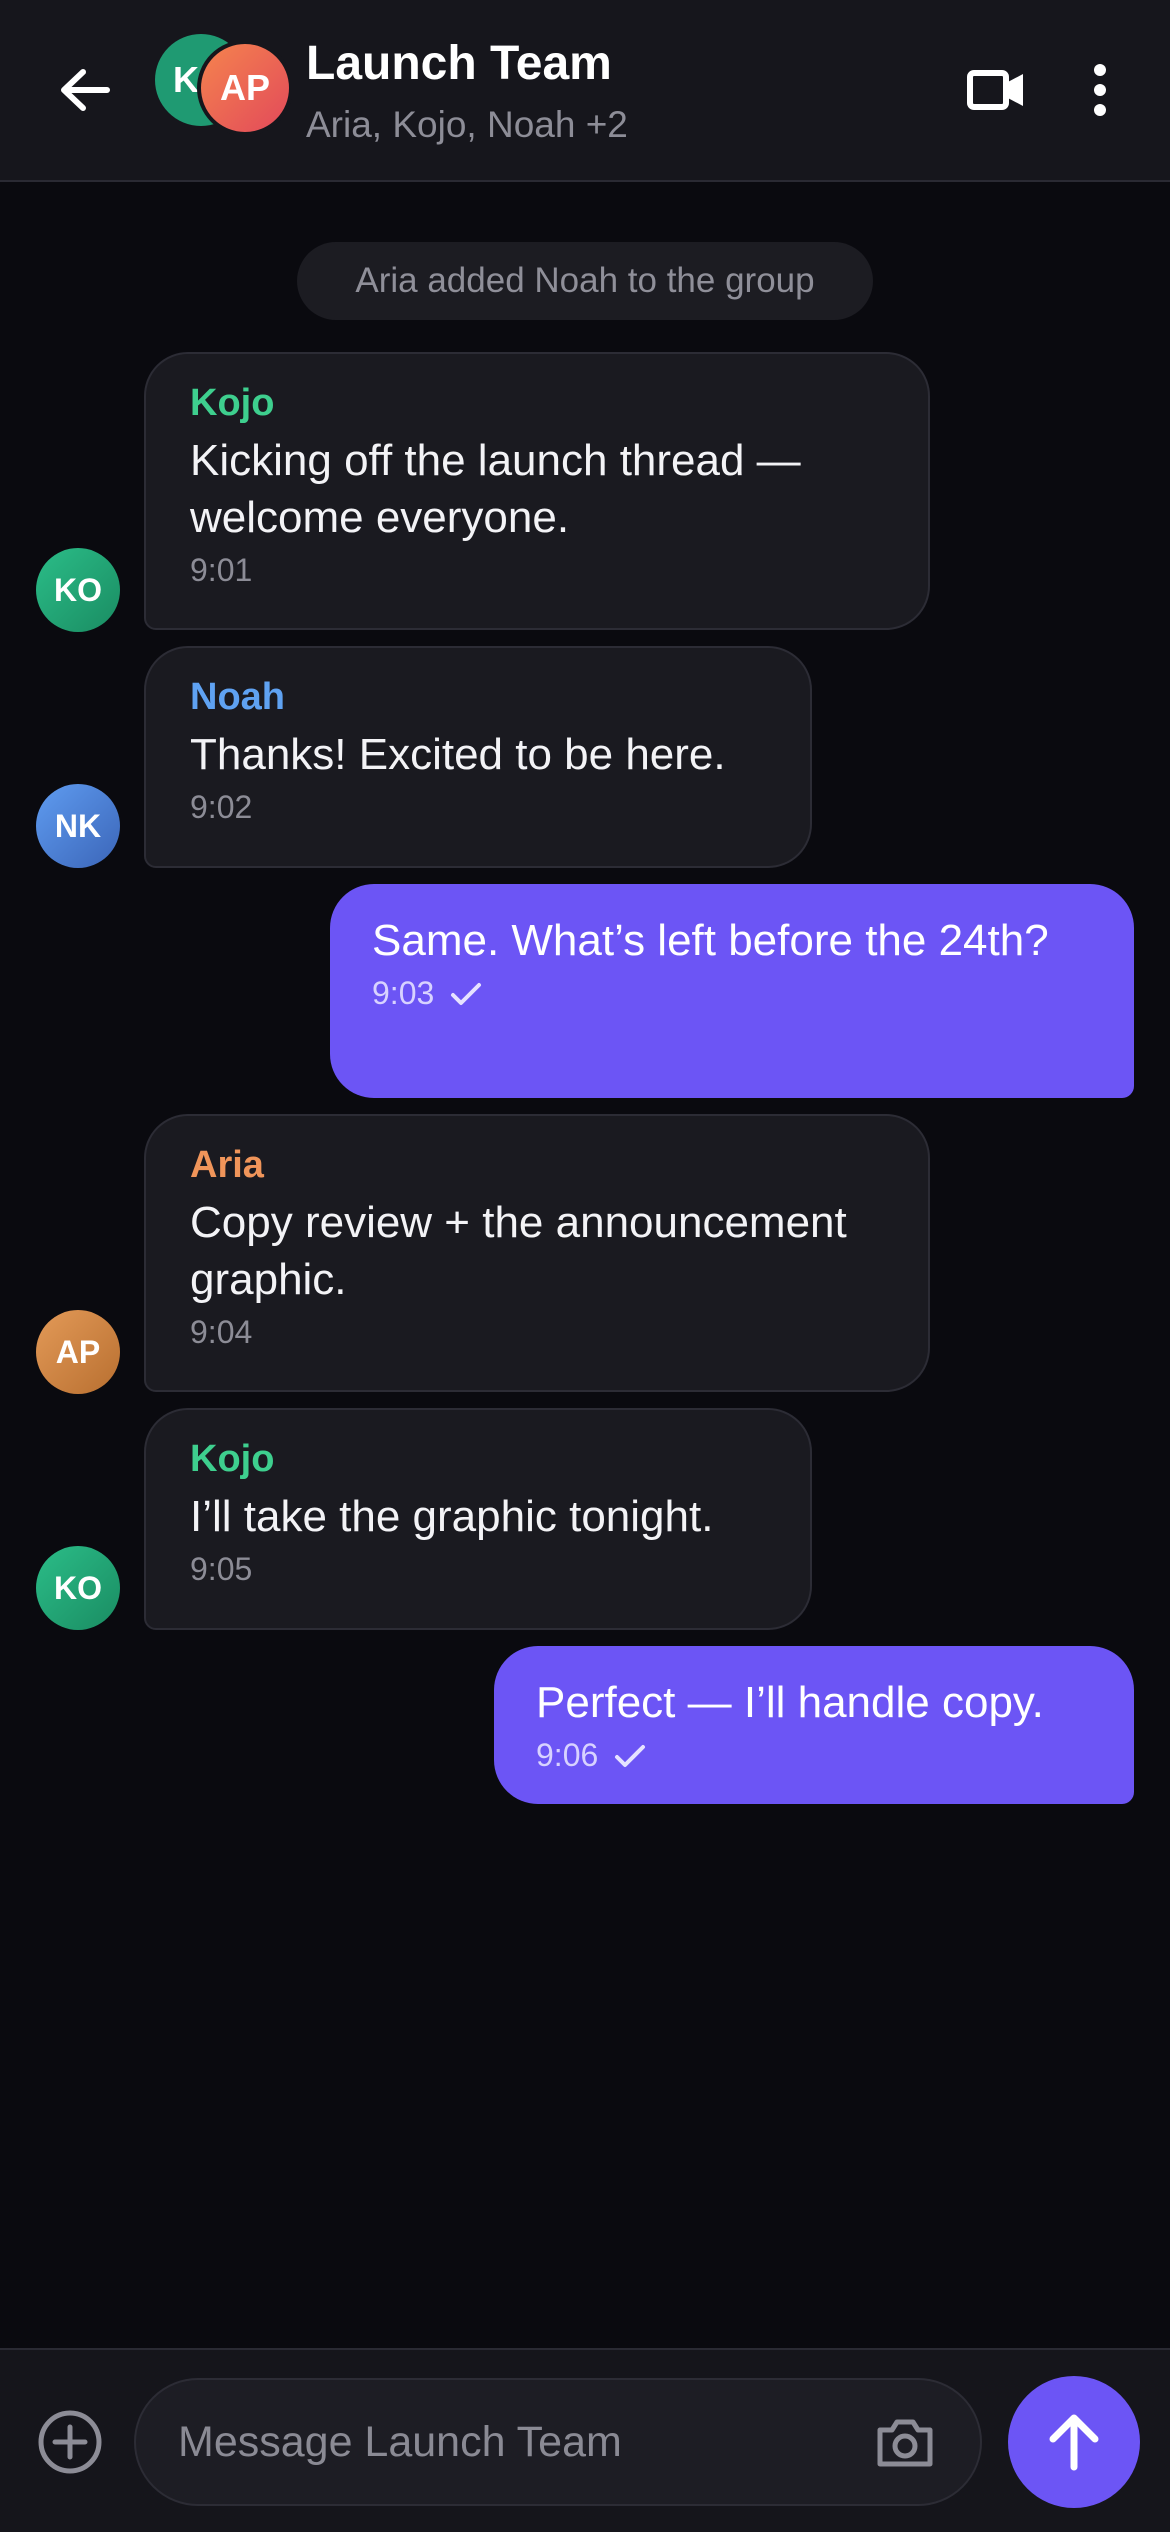  I want to click on message-text: Perfect — I’ll handle copy., so click(790, 1702).